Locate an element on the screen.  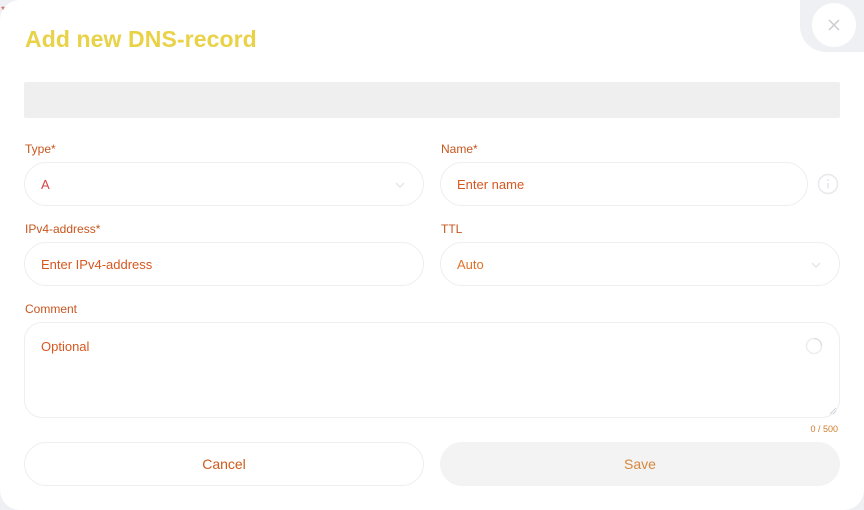
ip-address-field: Enter IPv4-address is located at coordinates (224, 264).